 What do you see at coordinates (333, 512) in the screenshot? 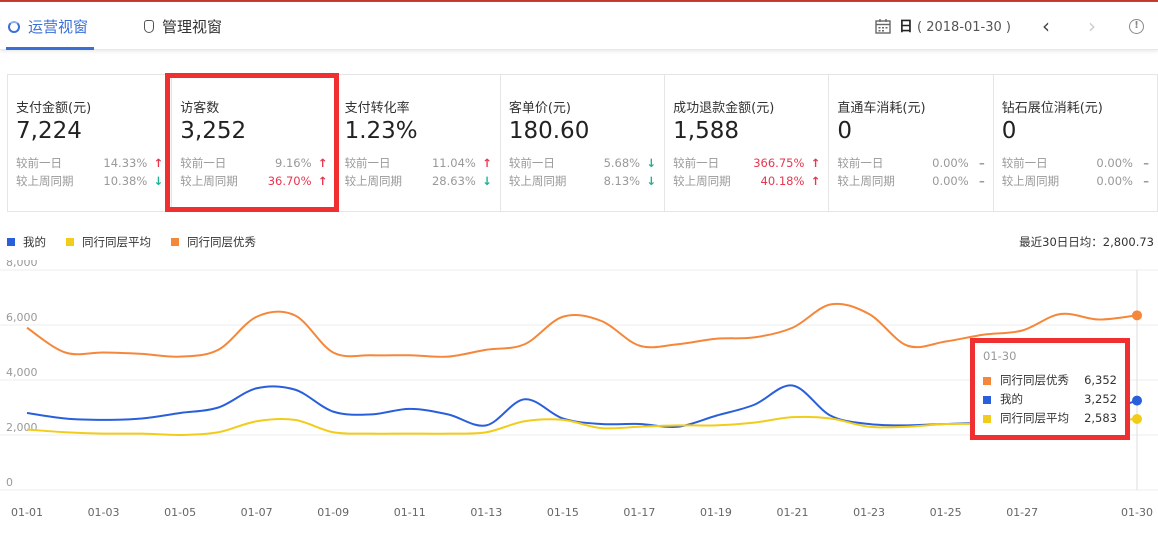
I see `x-tick-label: 01-09` at bounding box center [333, 512].